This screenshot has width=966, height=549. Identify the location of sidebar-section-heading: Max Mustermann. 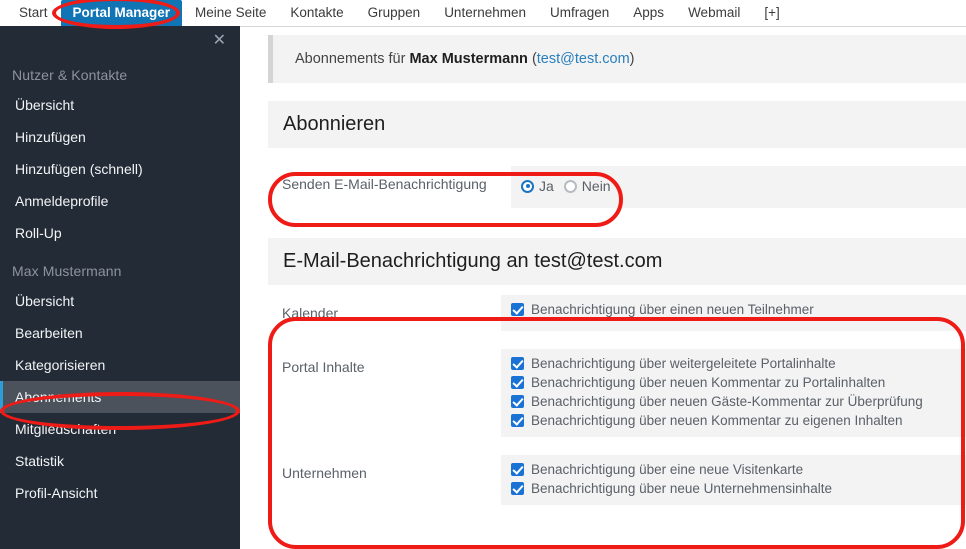
(67, 271).